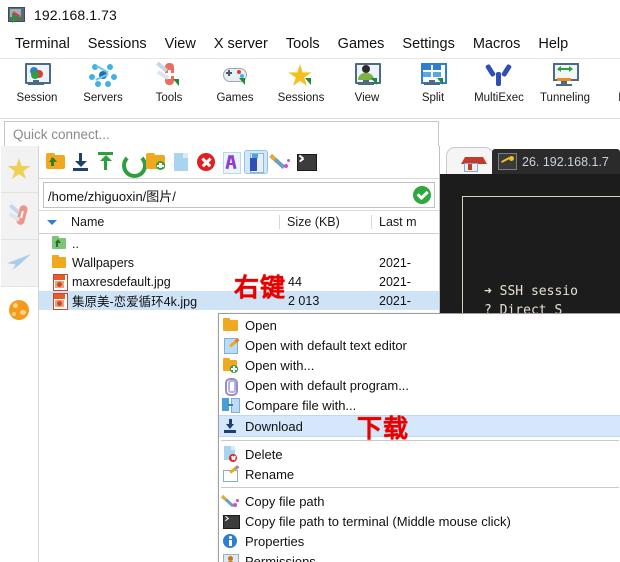 The height and width of the screenshot is (562, 620). What do you see at coordinates (419, 454) in the screenshot?
I see `context-menu-item-delete: Delete` at bounding box center [419, 454].